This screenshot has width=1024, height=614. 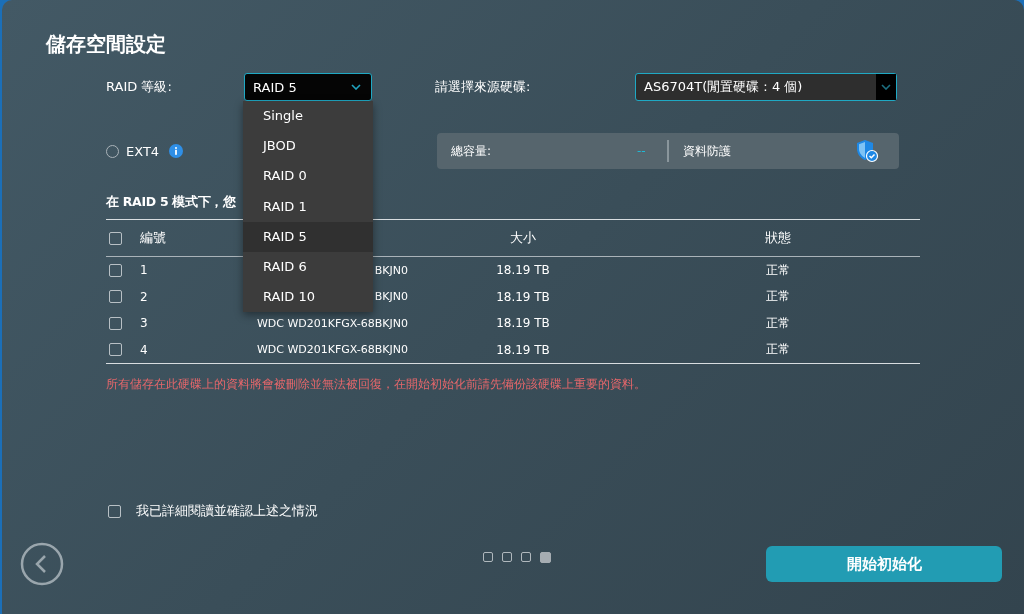 I want to click on warning-text: 所有儲存在此硬碟上的資料將會被刪除並無法被回復，在開始初始化前請先備份該硬碟上重要的資料。, so click(x=376, y=384).